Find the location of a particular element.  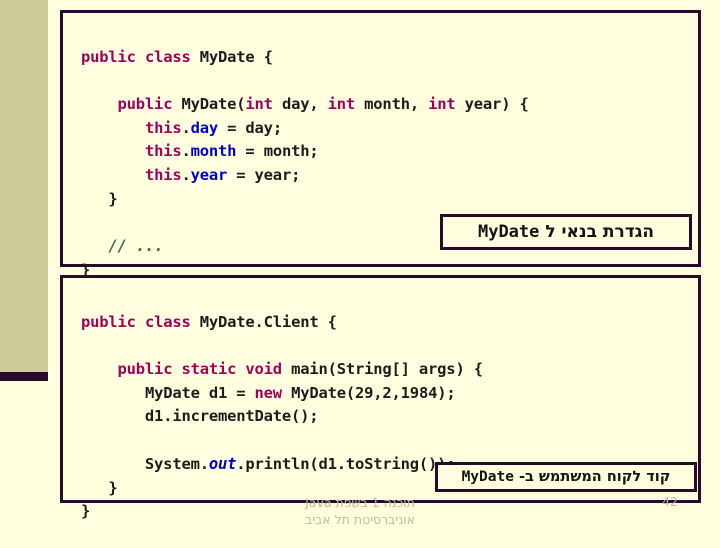

code-line: this.month = month; is located at coordinates (231, 151).